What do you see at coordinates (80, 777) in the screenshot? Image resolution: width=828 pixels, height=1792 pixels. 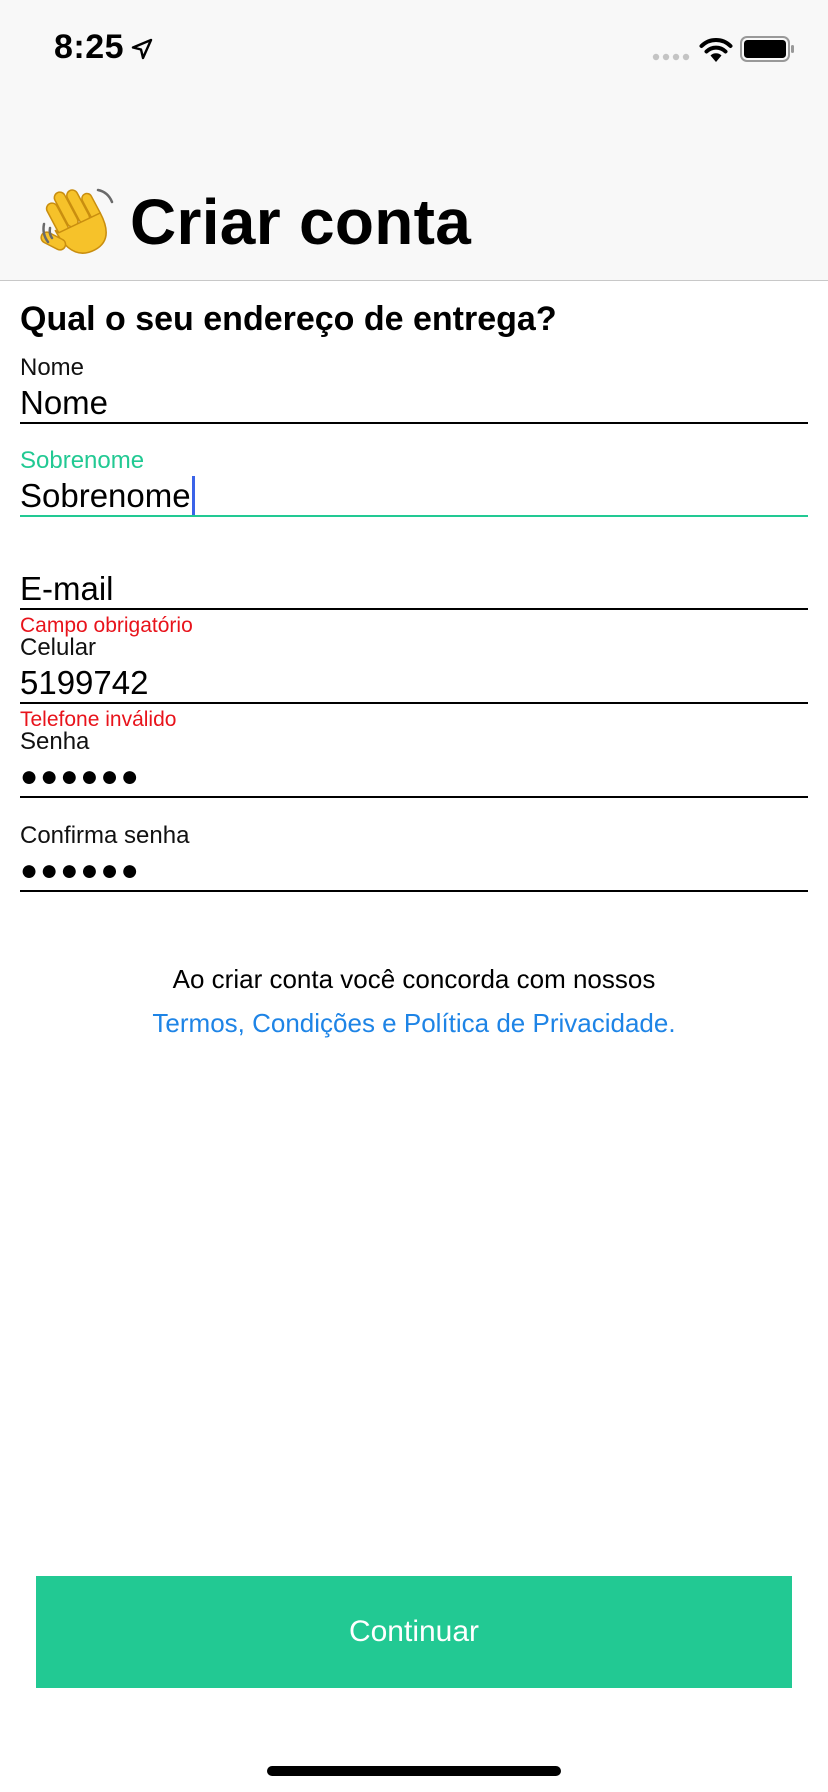 I see `senha-input: ●●●●●●` at bounding box center [80, 777].